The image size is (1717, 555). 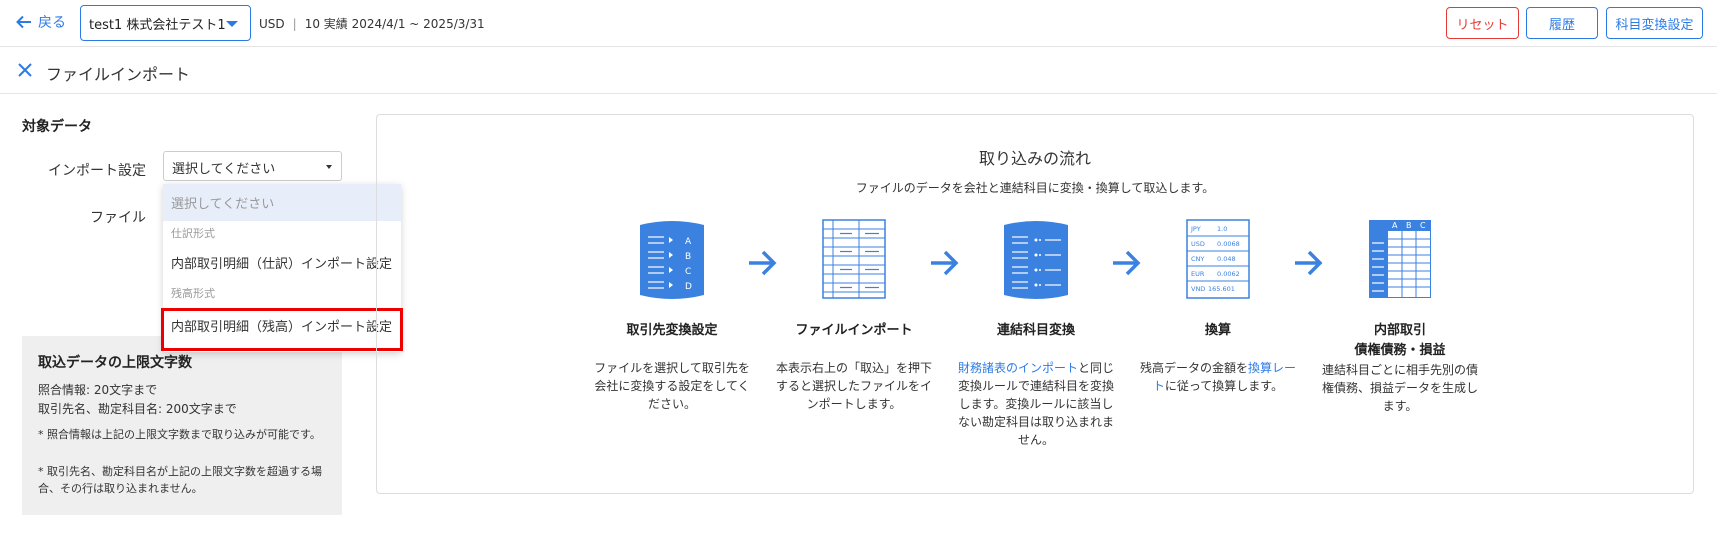 What do you see at coordinates (1409, 225) in the screenshot?
I see `sheet-column-letter: B` at bounding box center [1409, 225].